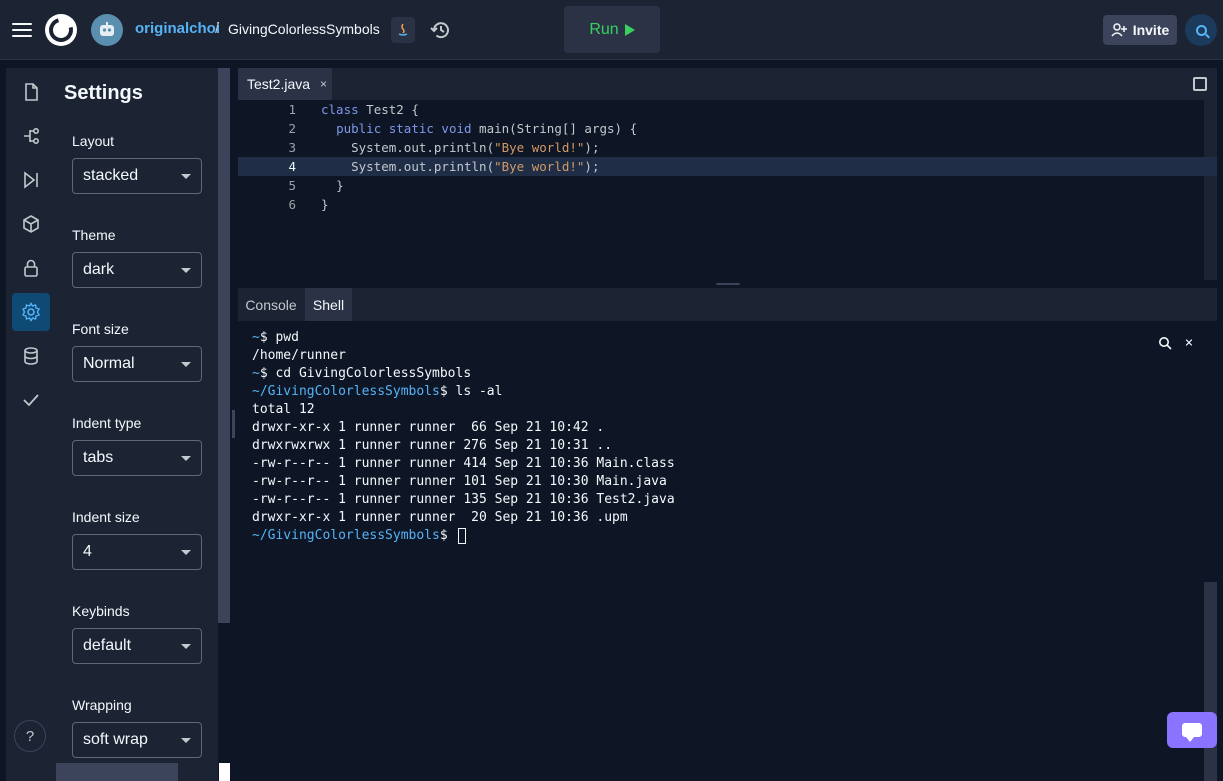  I want to click on search-icon, so click(1201, 30).